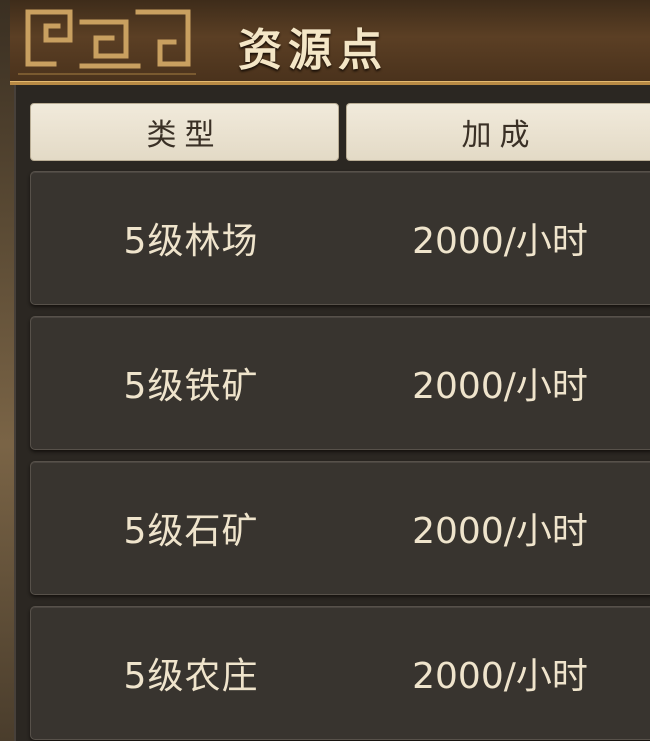  Describe the element at coordinates (191, 386) in the screenshot. I see `cell-resource-type: 5级铁矿` at that location.